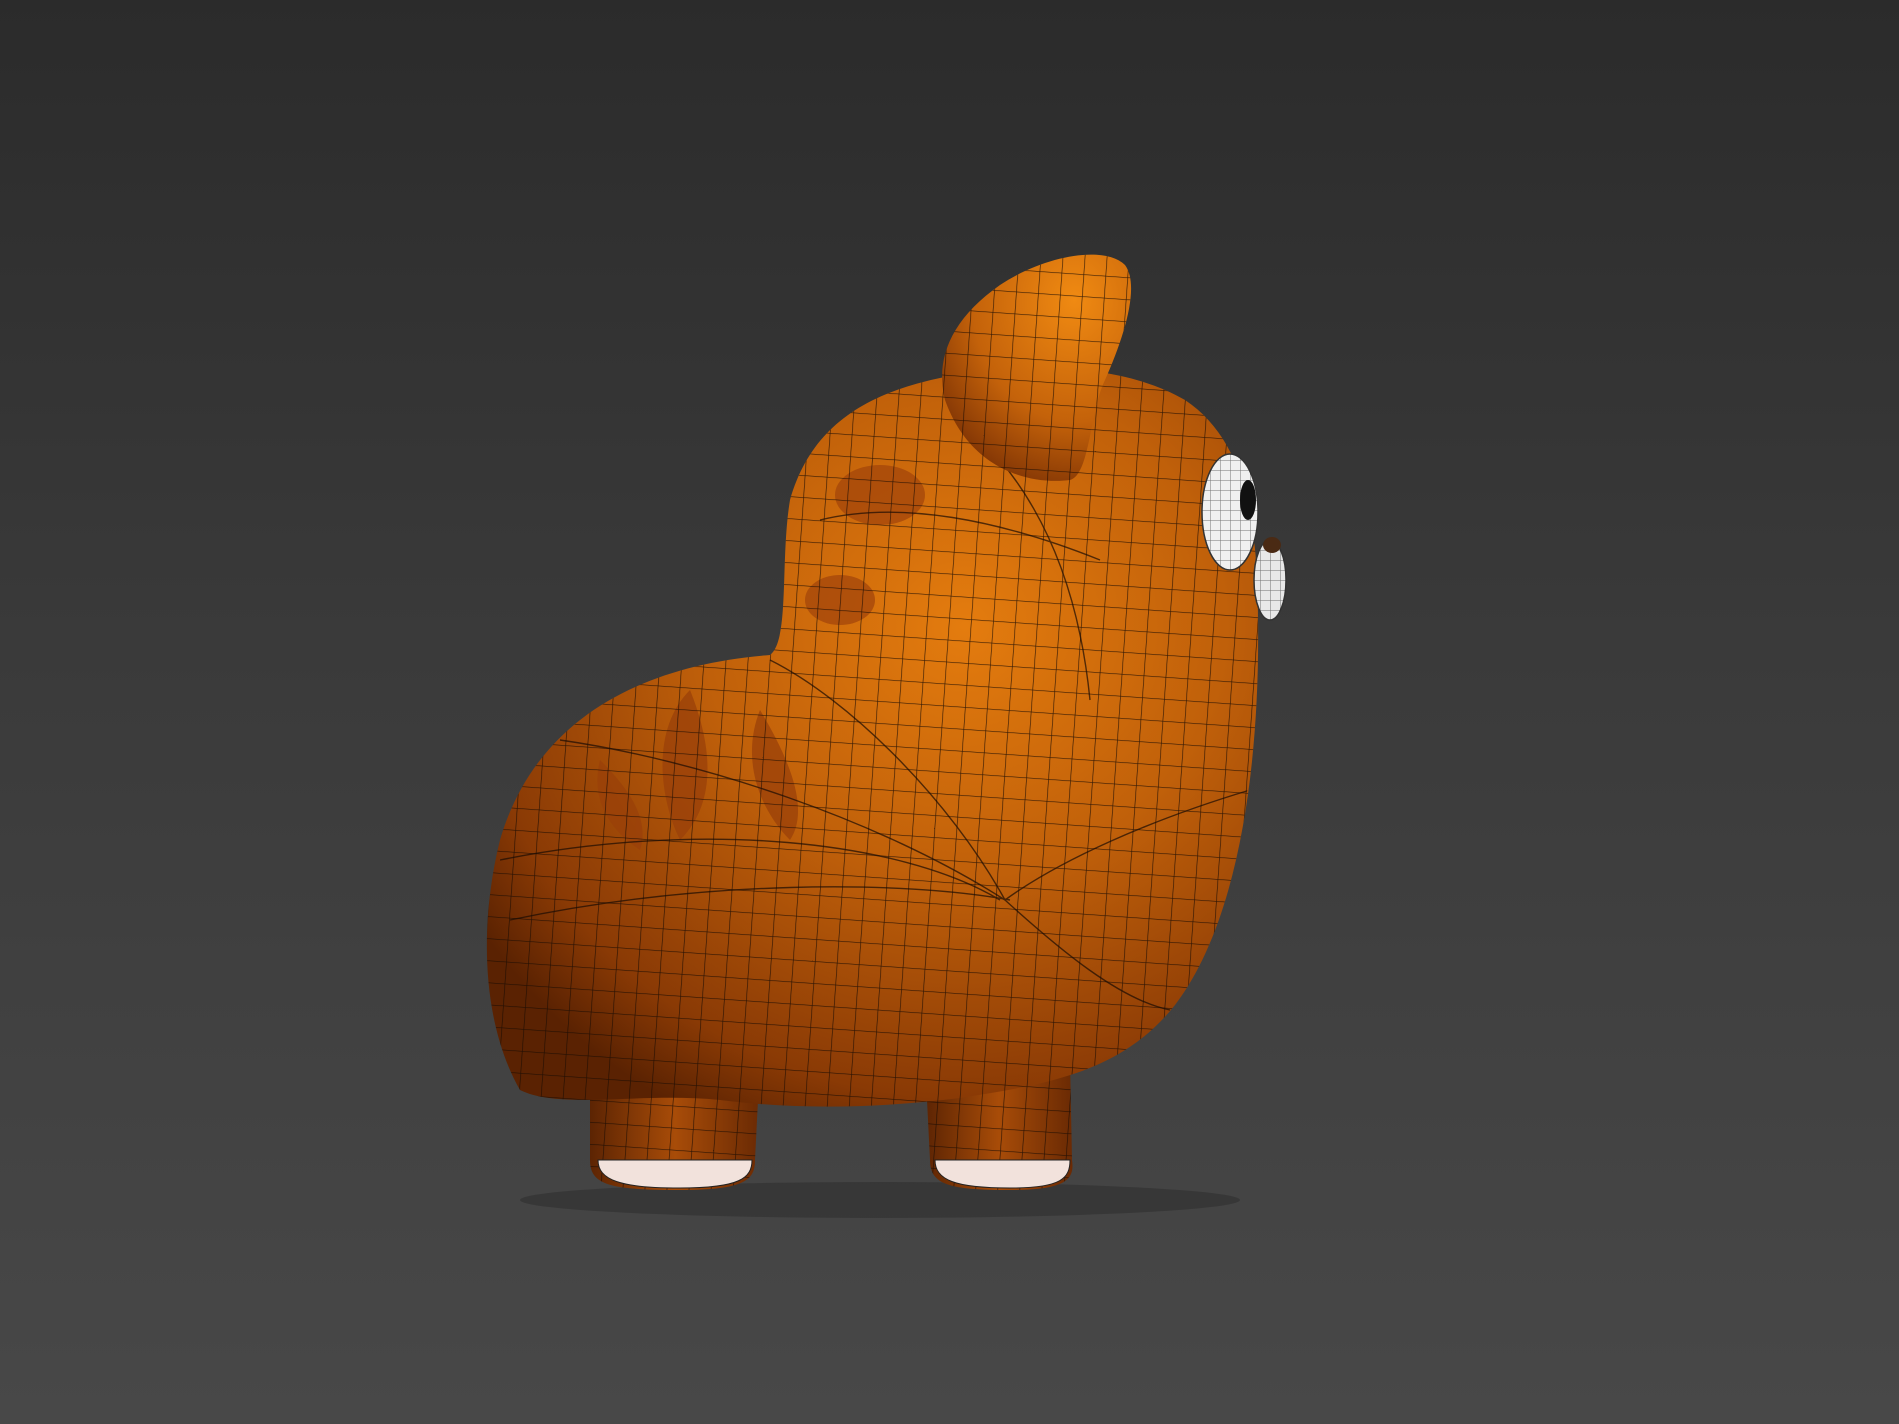 The image size is (1899, 1424). I want to click on cat-muzzle, so click(1270, 579).